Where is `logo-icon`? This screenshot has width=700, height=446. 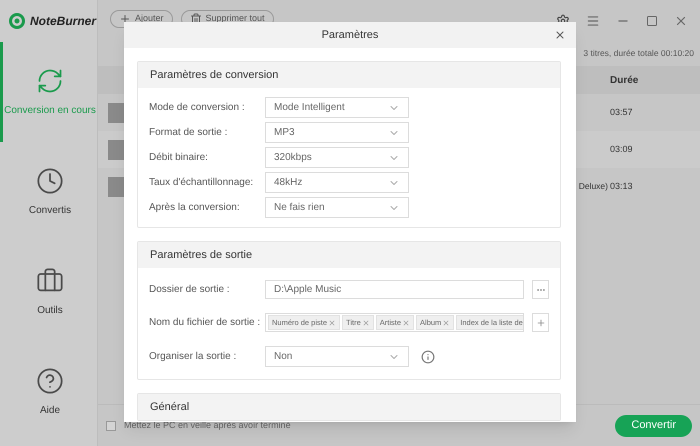
logo-icon is located at coordinates (17, 21).